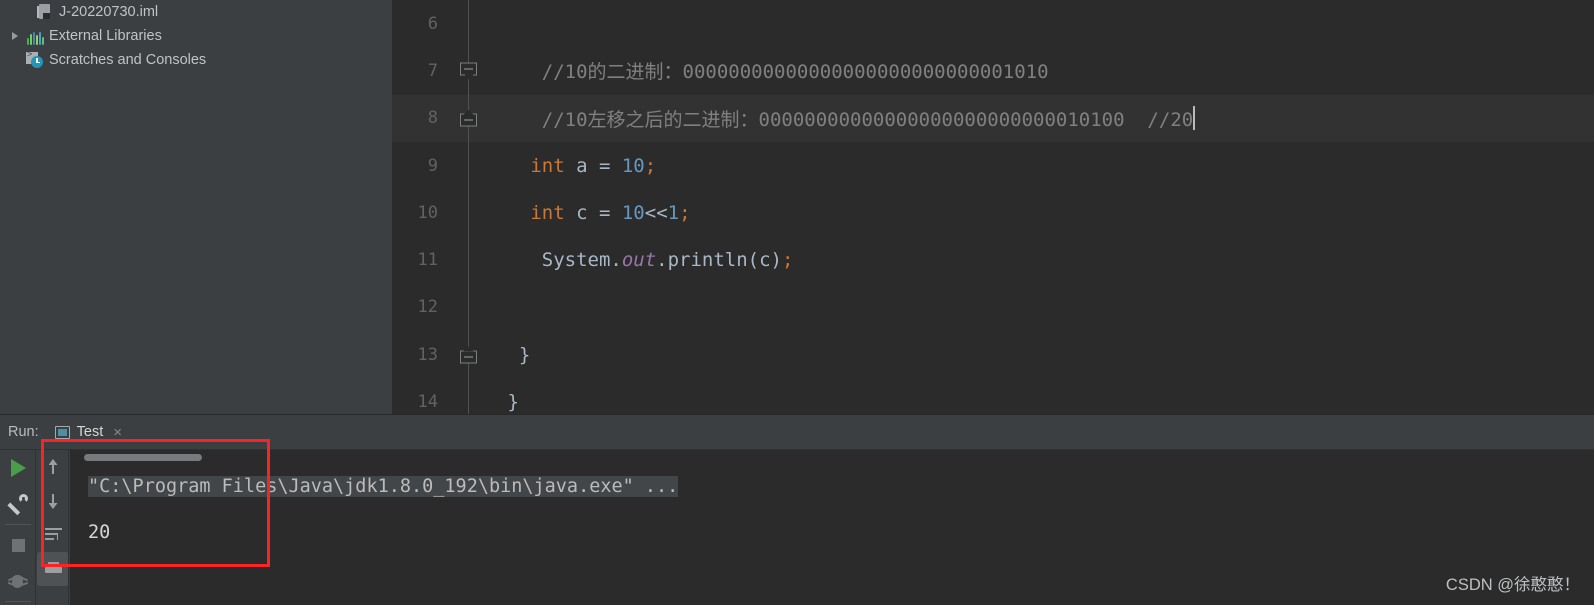 The image size is (1594, 605). What do you see at coordinates (656, 212) in the screenshot?
I see `code-token: <<` at bounding box center [656, 212].